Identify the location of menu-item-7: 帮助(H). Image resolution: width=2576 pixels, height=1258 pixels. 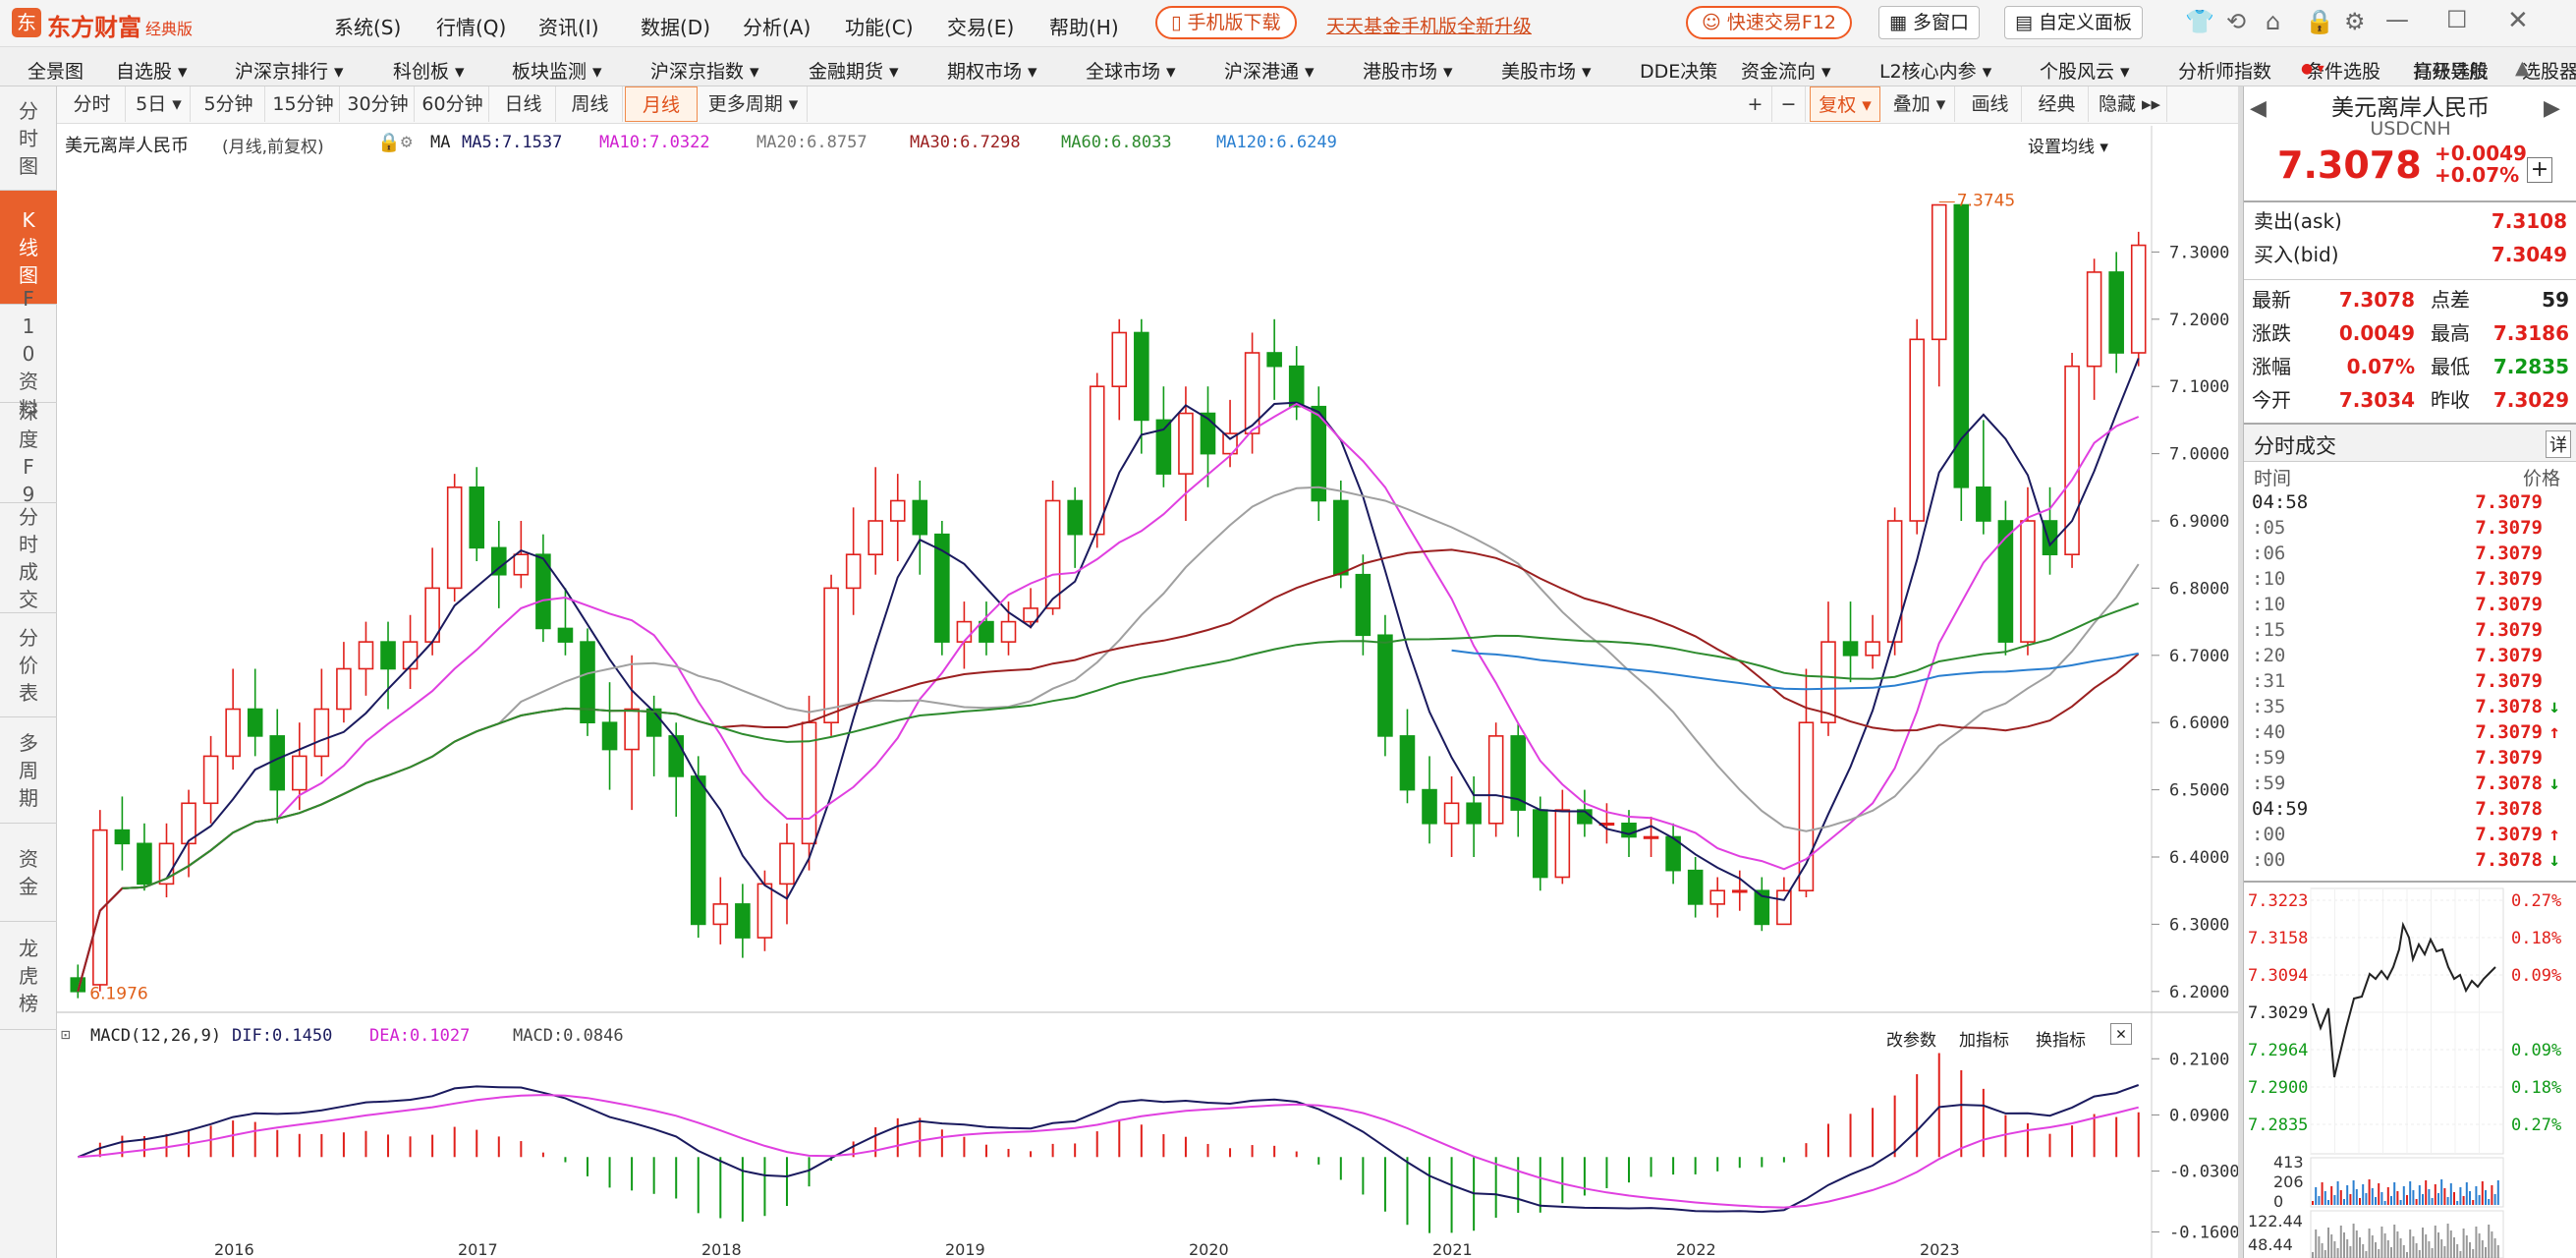
(1084, 26).